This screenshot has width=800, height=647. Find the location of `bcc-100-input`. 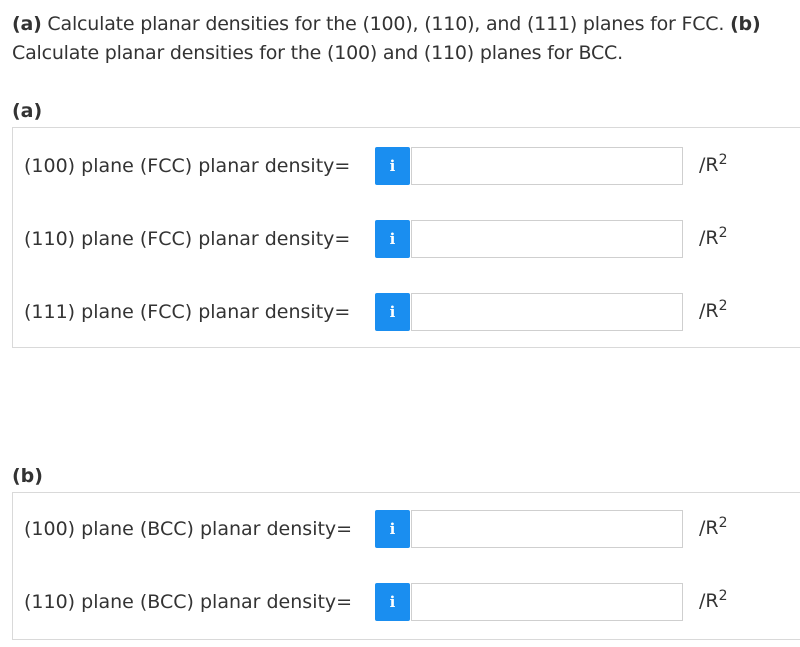

bcc-100-input is located at coordinates (547, 529).